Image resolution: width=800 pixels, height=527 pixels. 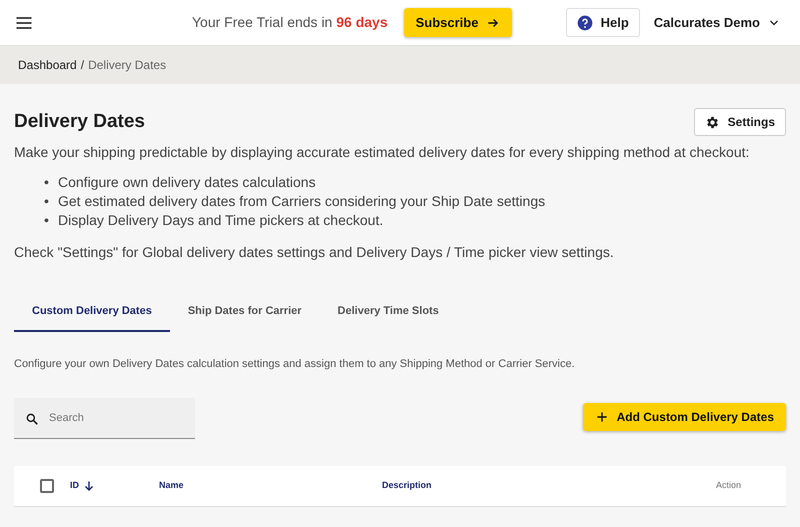 What do you see at coordinates (302, 201) in the screenshot?
I see `bullet-item: Get estimated delivery dates from Carriers considering your Ship Date settings` at bounding box center [302, 201].